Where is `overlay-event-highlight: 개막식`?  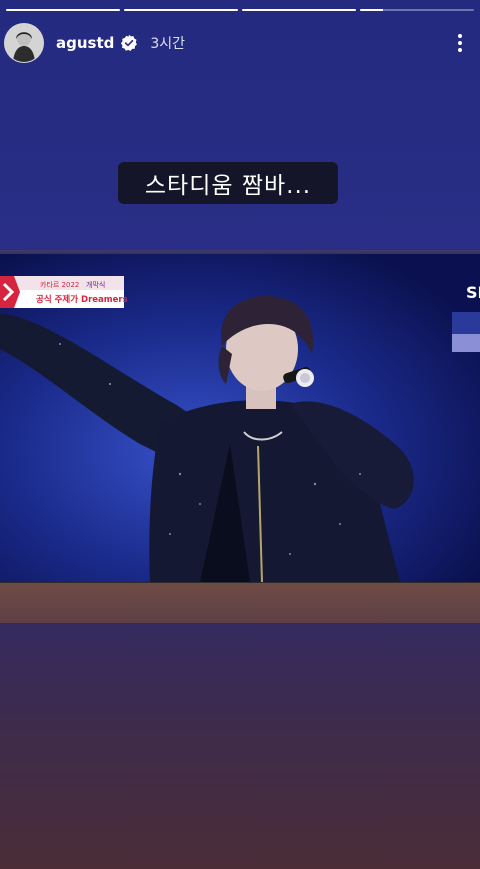
overlay-event-highlight: 개막식 is located at coordinates (95, 284).